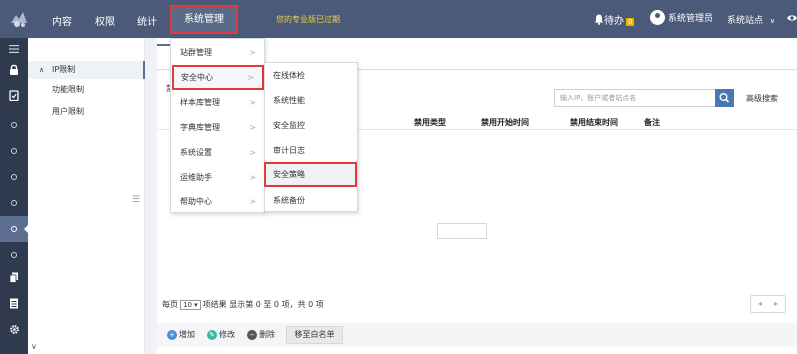 The width and height of the screenshot is (797, 354). I want to click on search-button, so click(724, 98).